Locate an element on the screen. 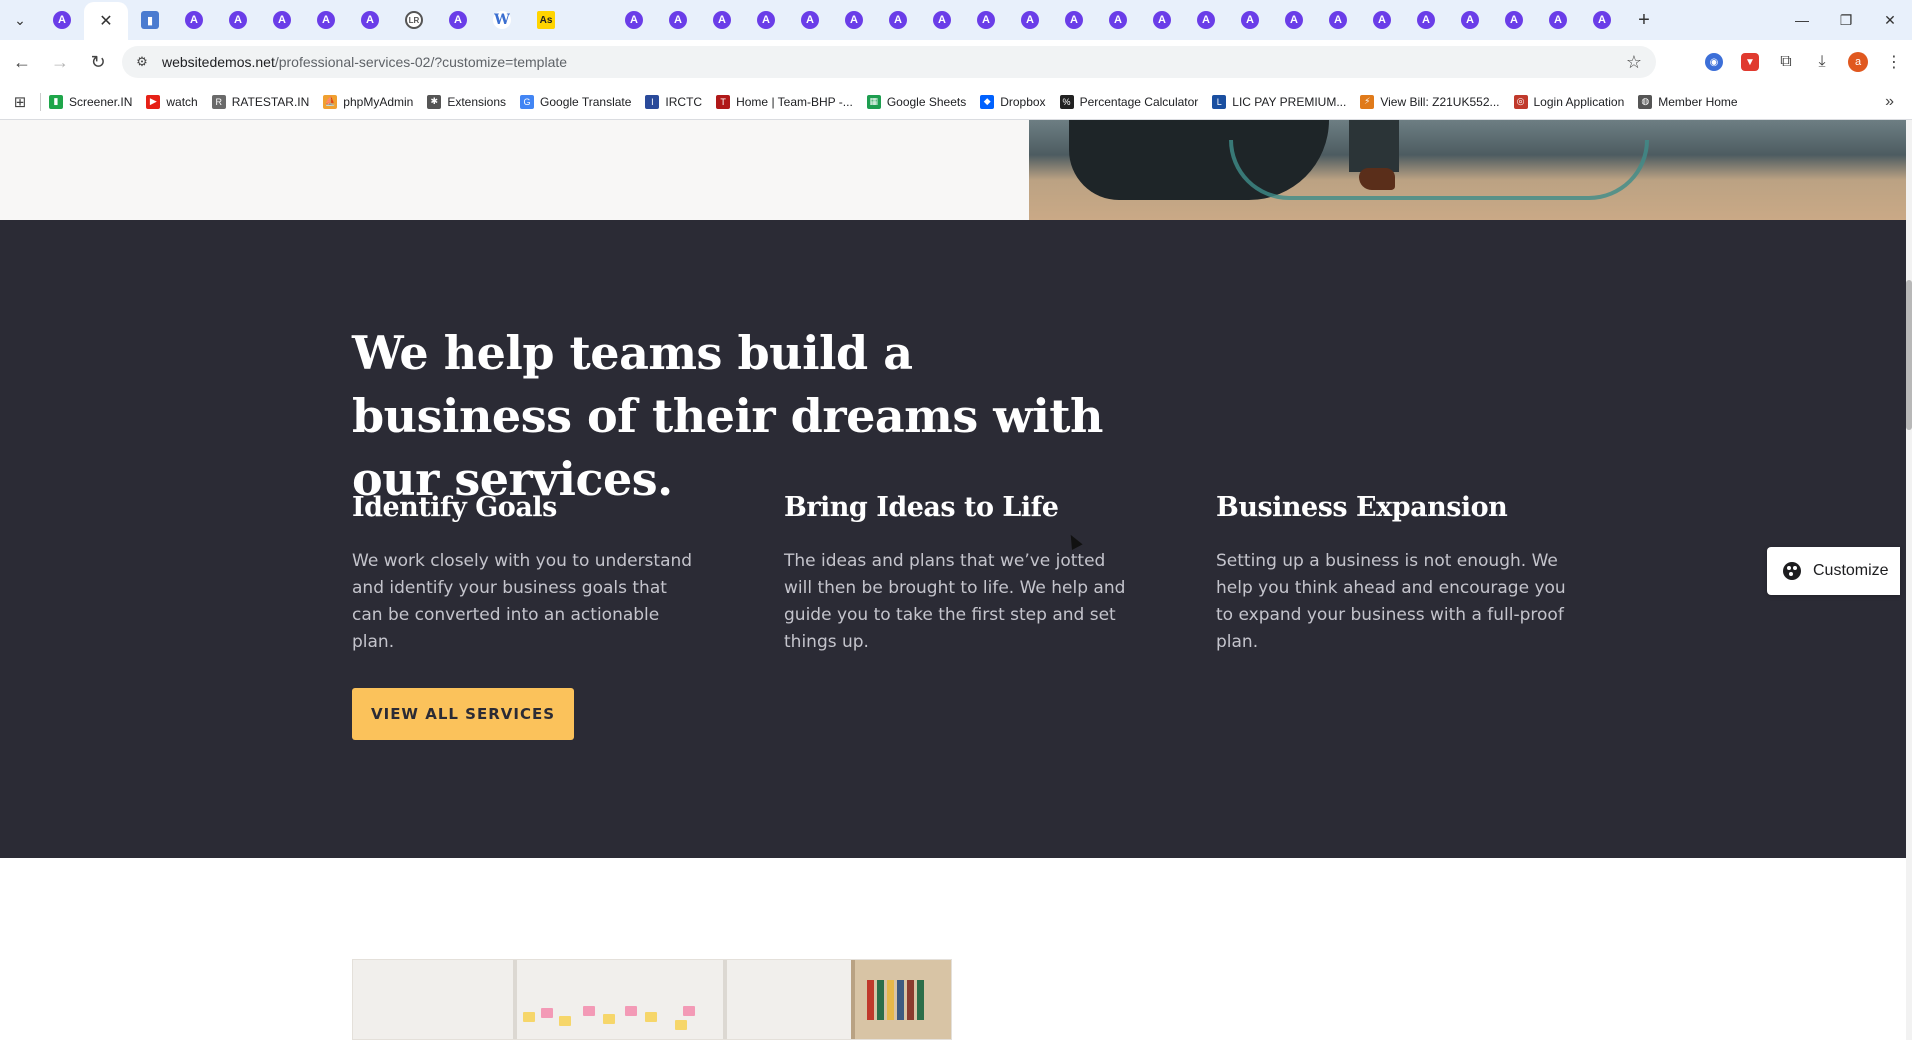 The image size is (1912, 1040). restore-icon: ❐ is located at coordinates (1846, 20).